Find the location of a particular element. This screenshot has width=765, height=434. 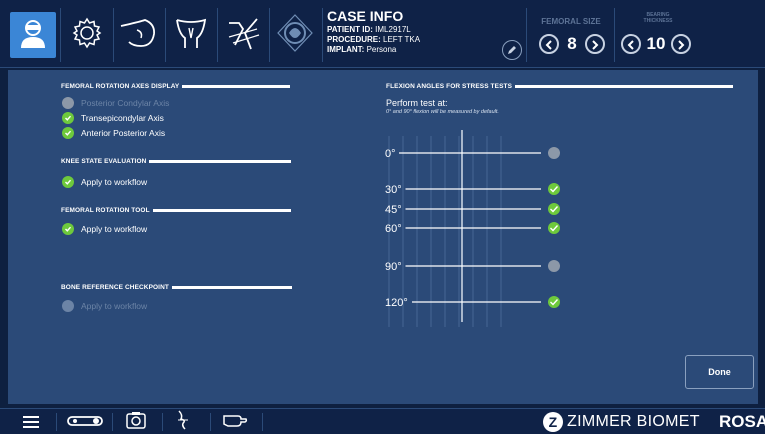

done-button: Done is located at coordinates (719, 372).